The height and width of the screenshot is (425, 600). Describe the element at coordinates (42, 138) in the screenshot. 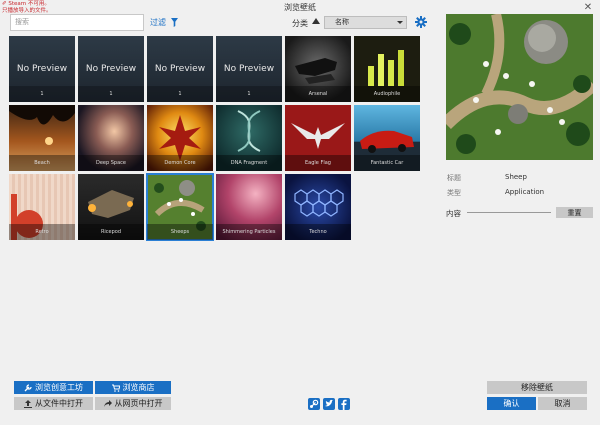

I see `wallpaper-tile: Beach` at that location.